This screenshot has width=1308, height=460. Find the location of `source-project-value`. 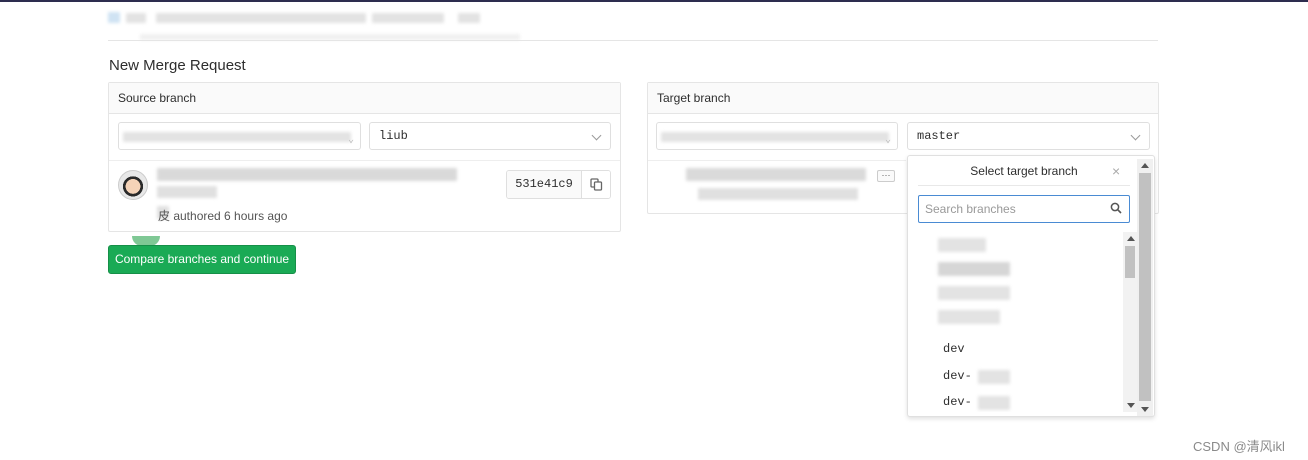

source-project-value is located at coordinates (237, 137).